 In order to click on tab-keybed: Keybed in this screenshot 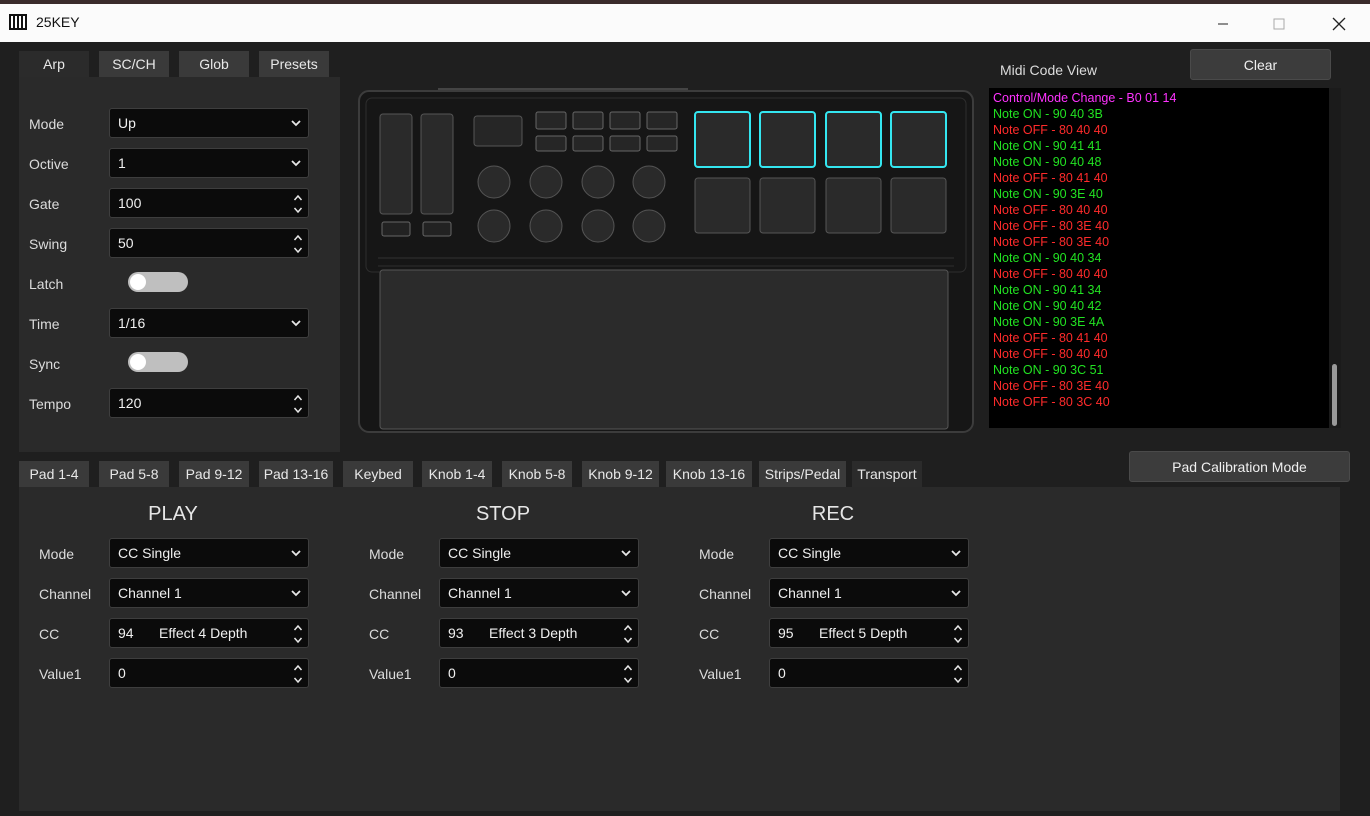, I will do `click(378, 474)`.